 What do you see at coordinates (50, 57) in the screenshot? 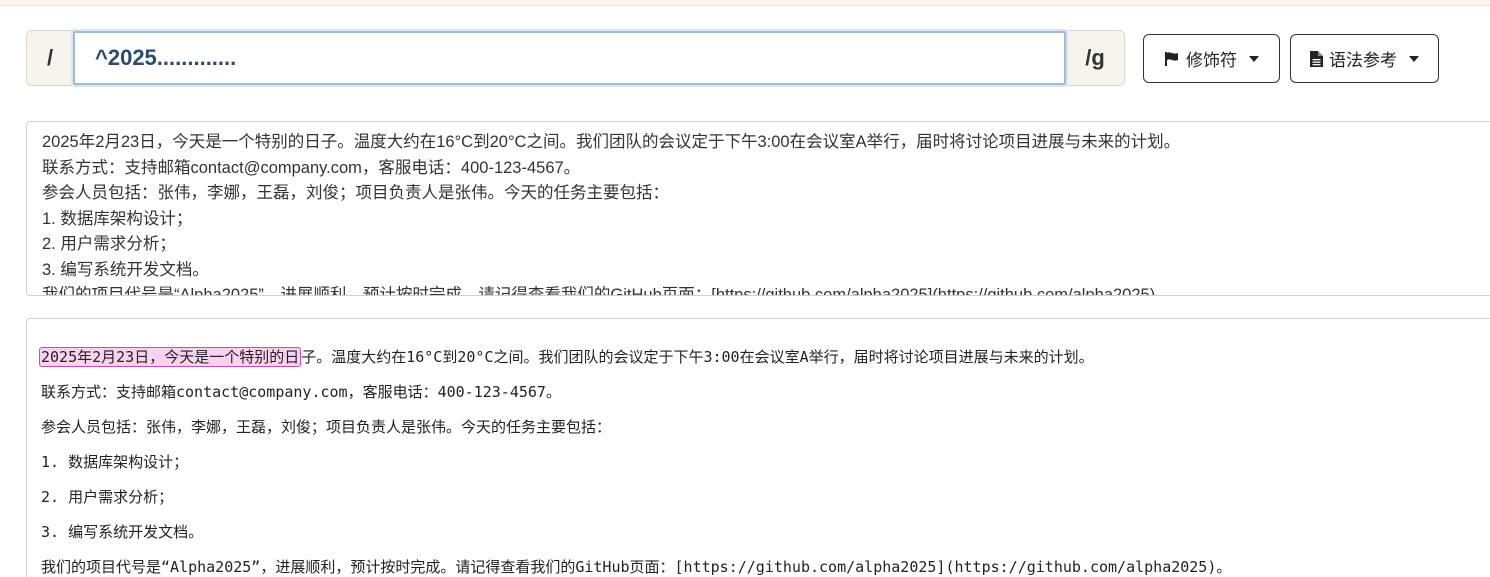
I see `regex-prefix: /` at bounding box center [50, 57].